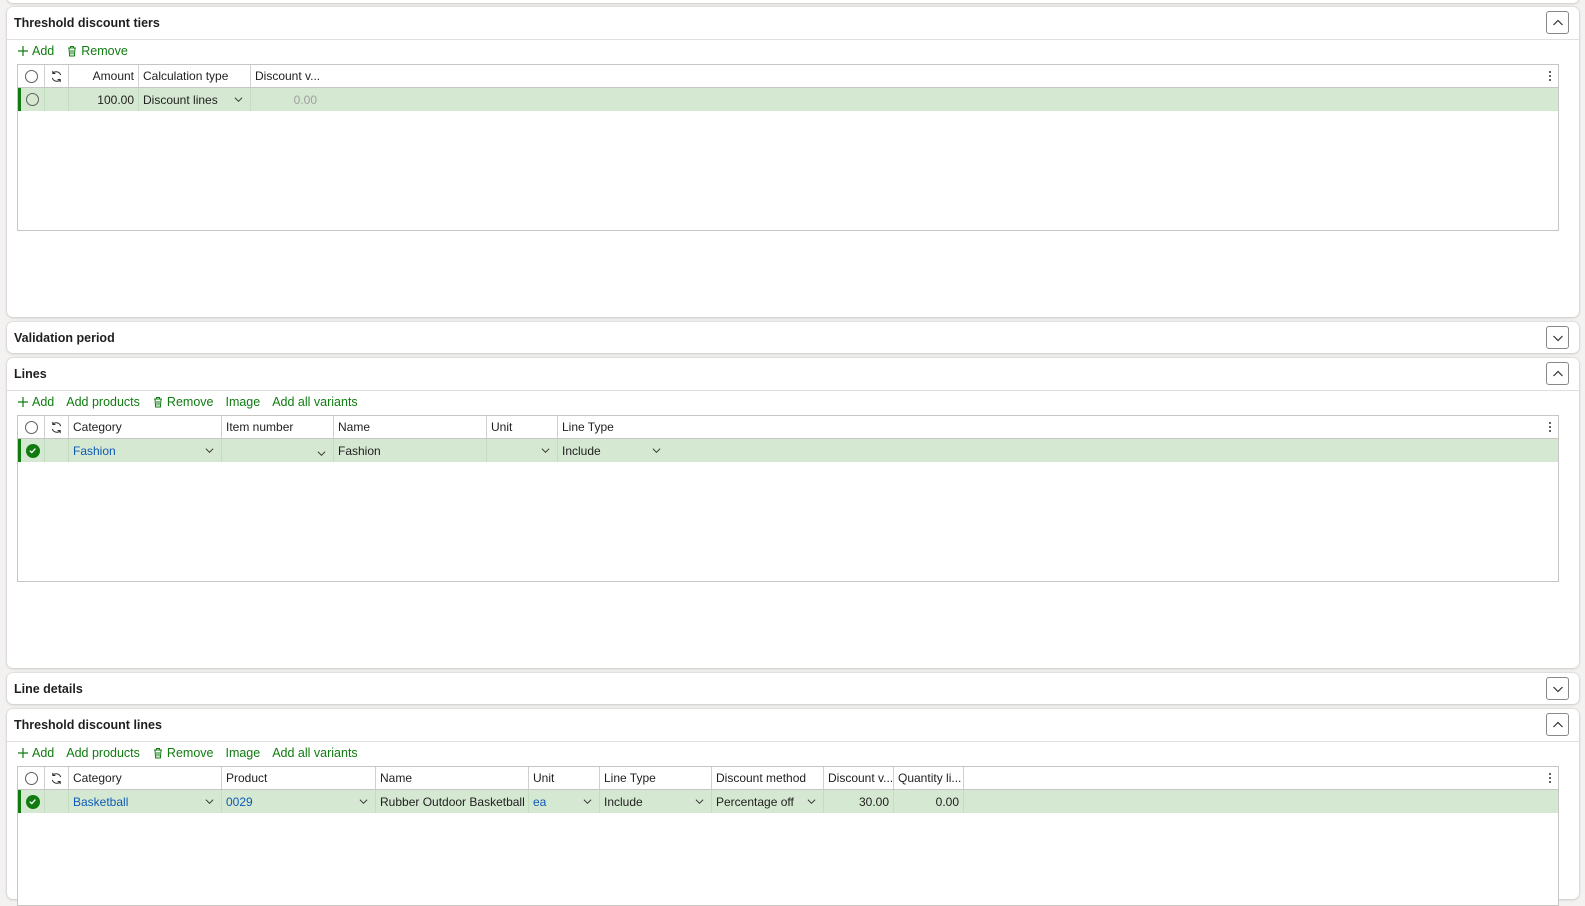  Describe the element at coordinates (305, 99) in the screenshot. I see `discount-value-cell: 0.00` at that location.